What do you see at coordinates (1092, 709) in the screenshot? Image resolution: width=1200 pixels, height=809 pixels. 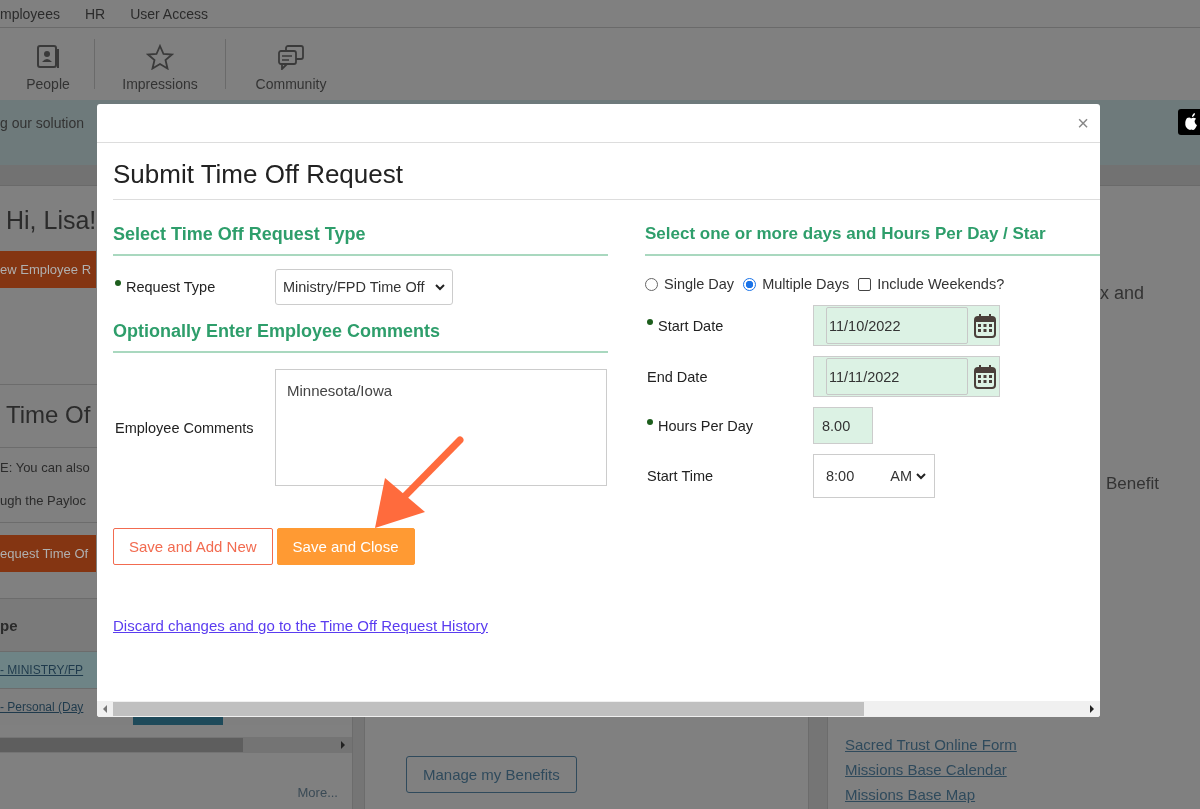 I see `scroll-right-icon` at bounding box center [1092, 709].